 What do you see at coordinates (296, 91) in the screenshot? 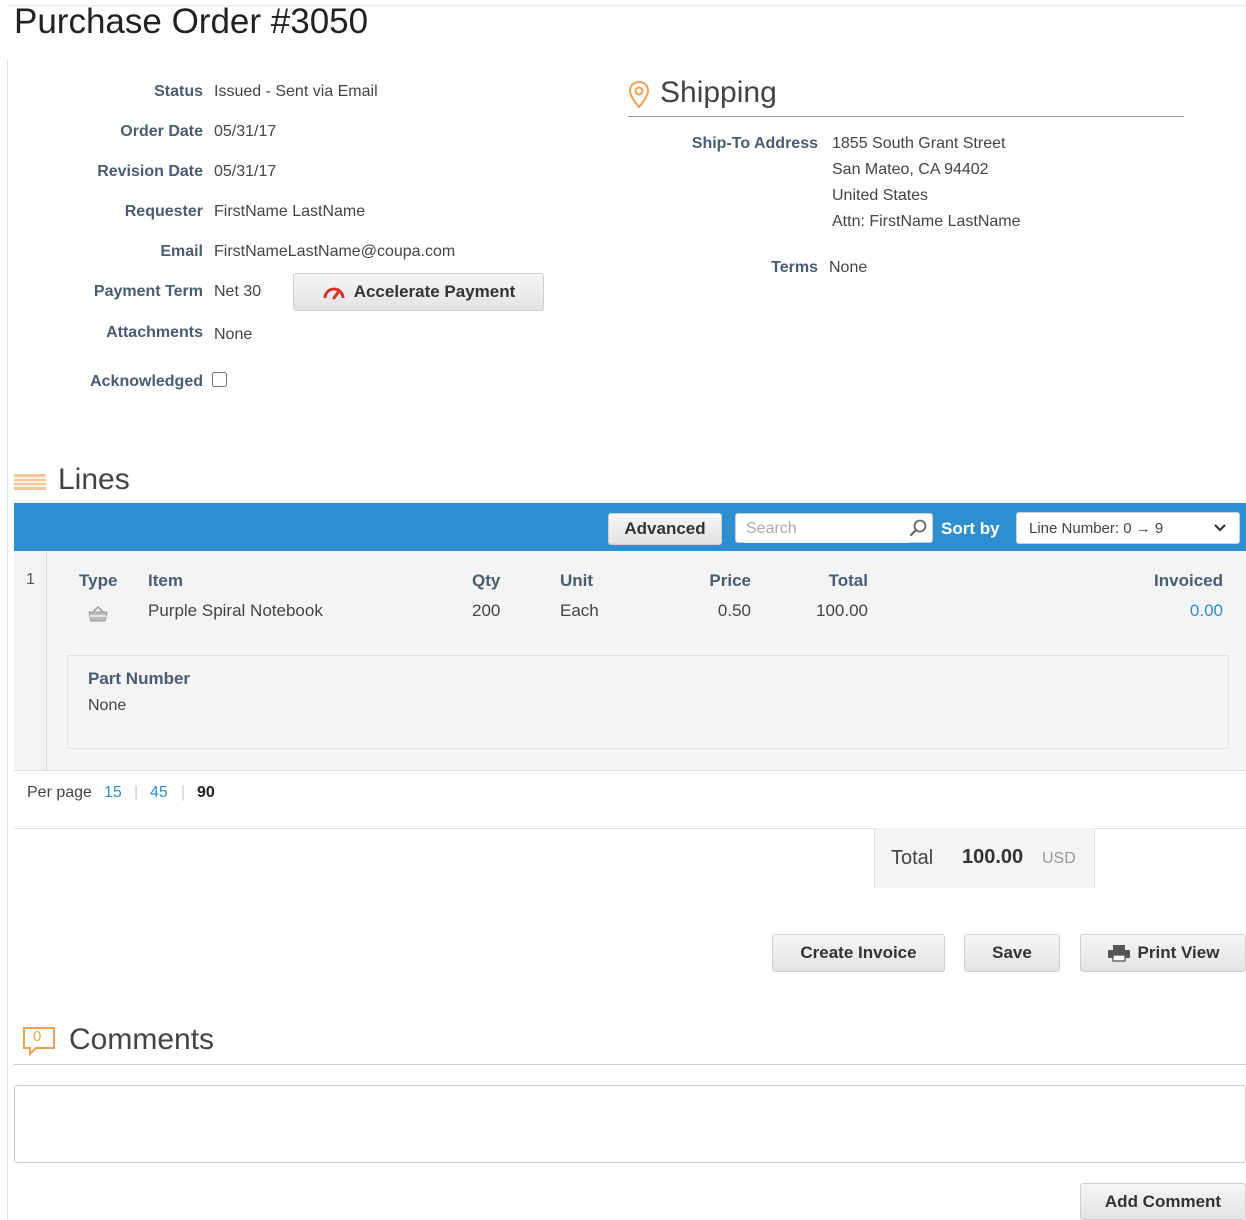
I see `status-value: Issued - Sent via Email` at bounding box center [296, 91].